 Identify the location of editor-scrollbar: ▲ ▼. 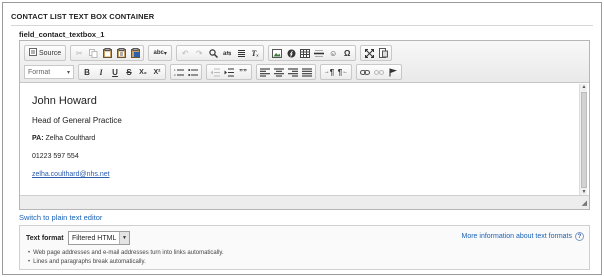
(583, 140).